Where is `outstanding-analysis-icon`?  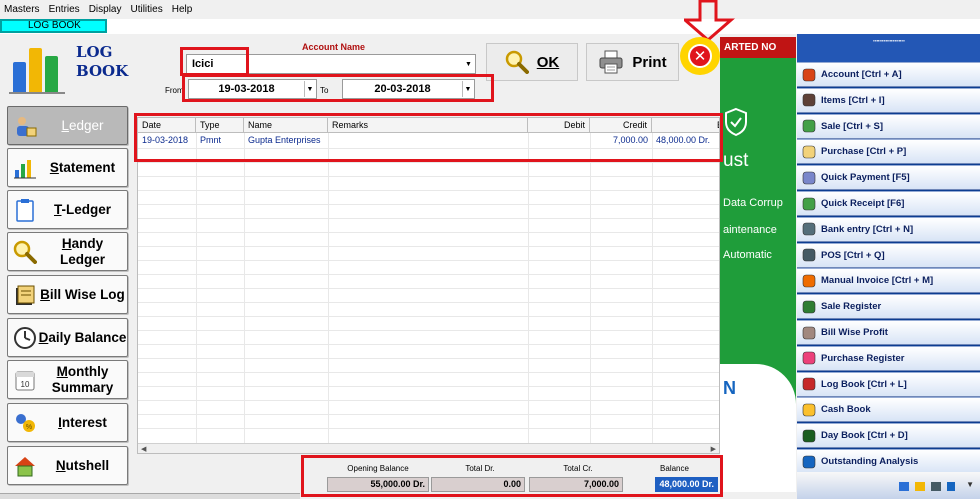 outstanding-analysis-icon is located at coordinates (809, 462).